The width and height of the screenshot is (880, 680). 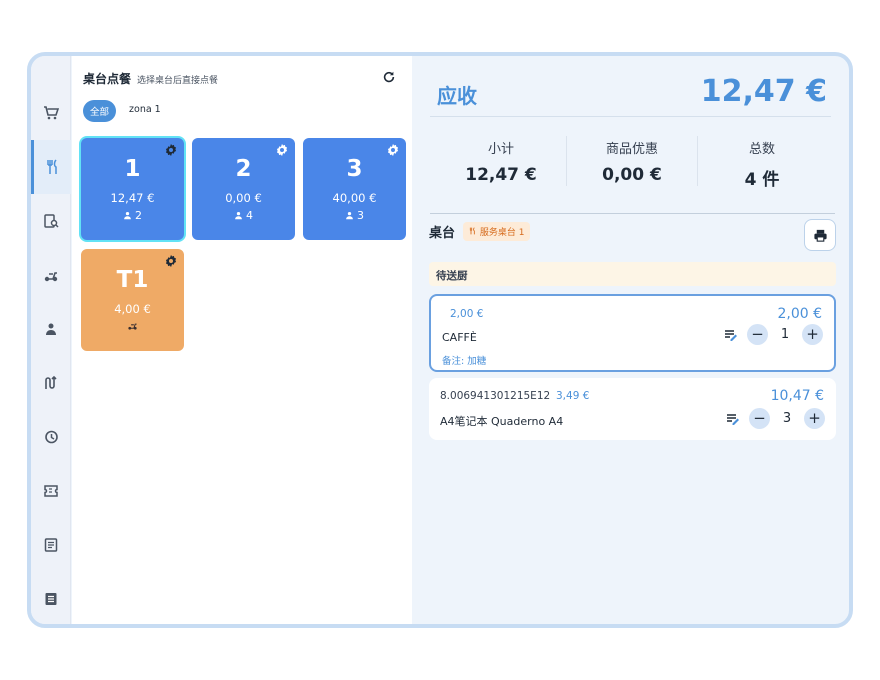 I want to click on table-panel-subtitle: 选择桌台后直接点餐, so click(x=178, y=81).